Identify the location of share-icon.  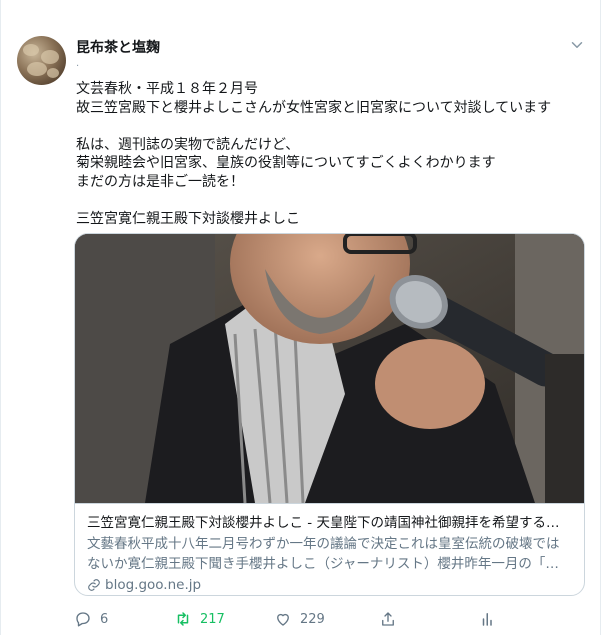
(388, 619).